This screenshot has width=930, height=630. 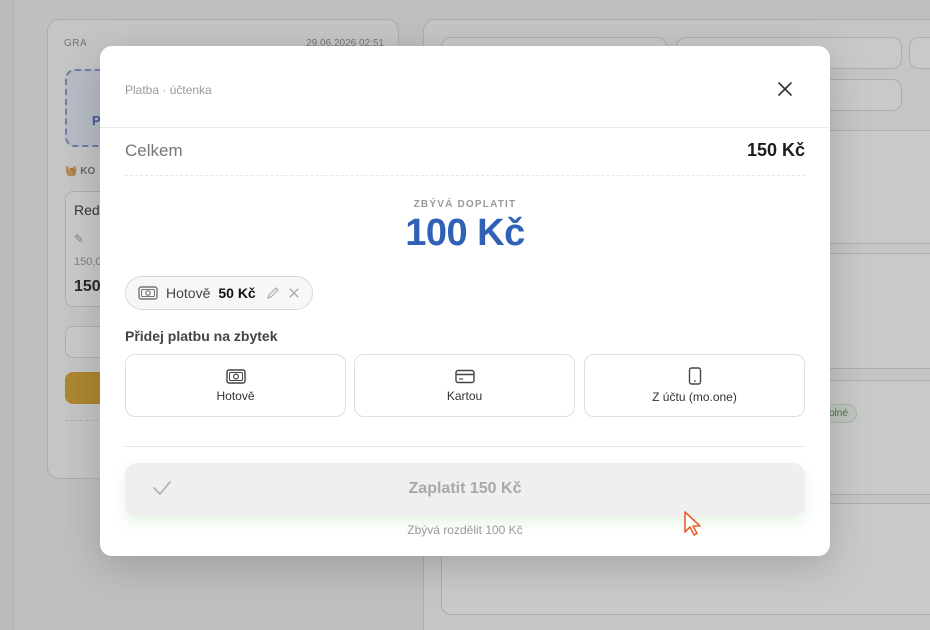 What do you see at coordinates (694, 397) in the screenshot?
I see `method-label: Z účtu (mo.one)` at bounding box center [694, 397].